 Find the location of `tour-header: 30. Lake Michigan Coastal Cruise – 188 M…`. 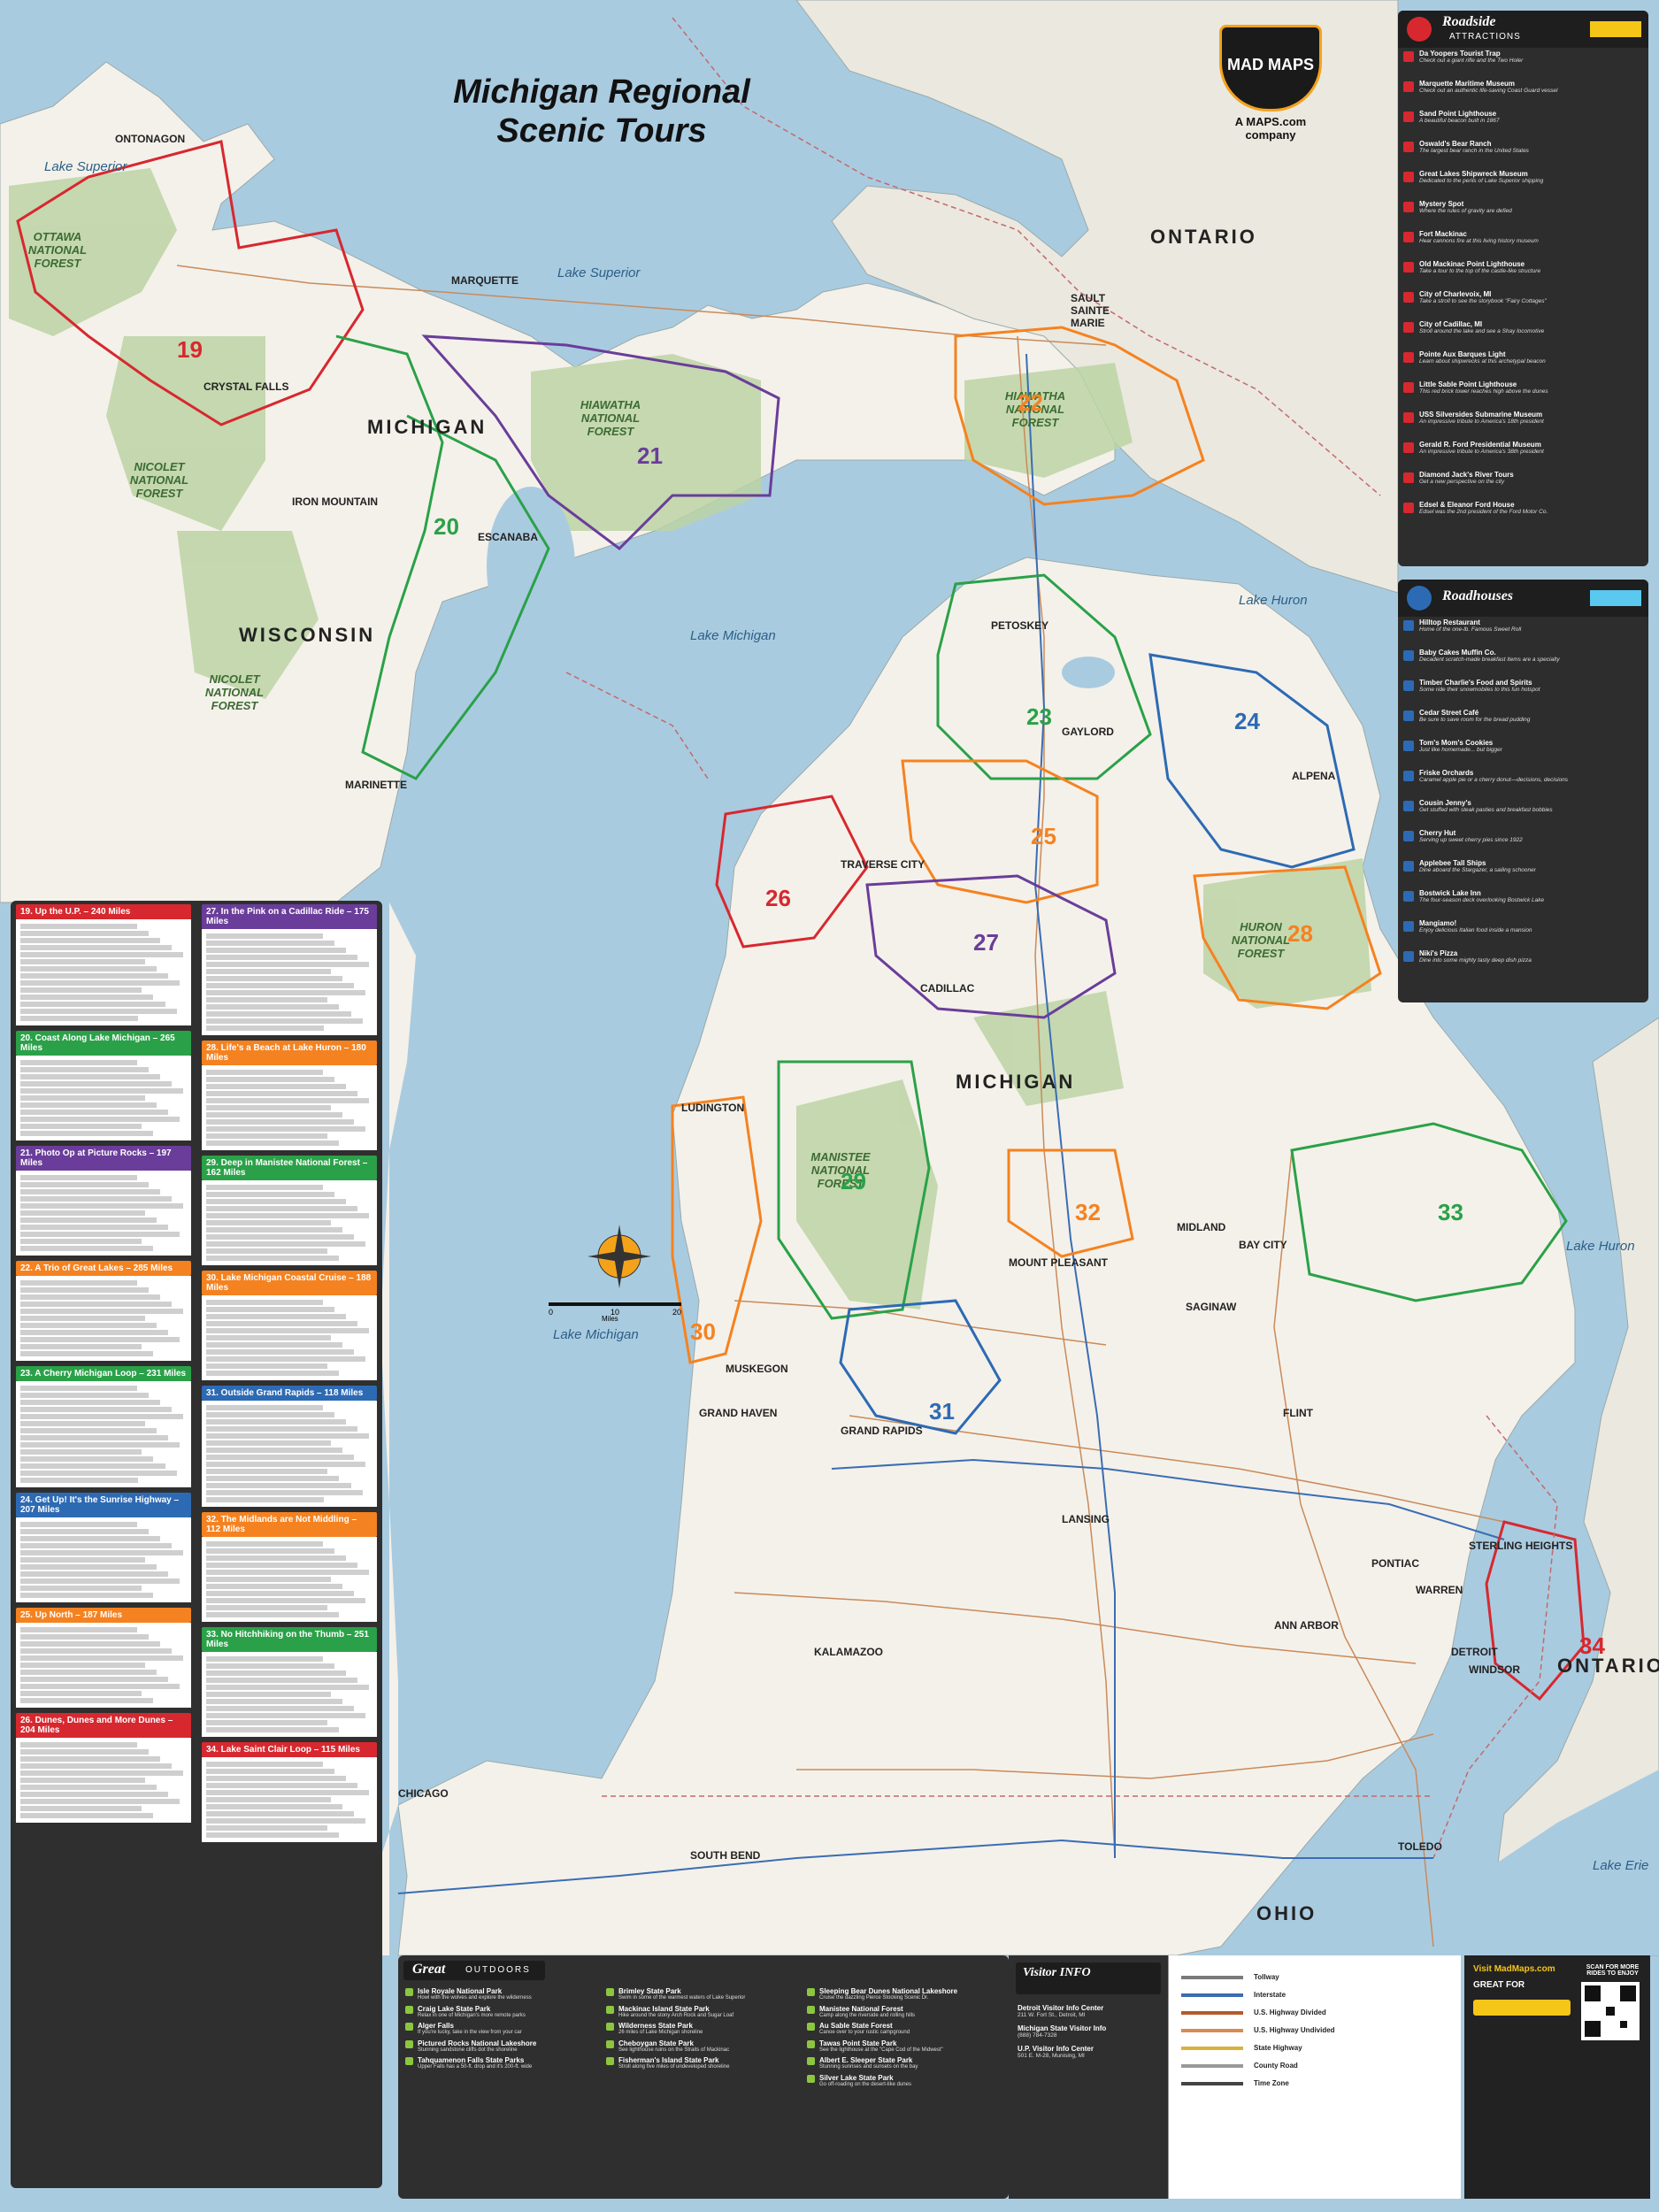

tour-header: 30. Lake Michigan Coastal Cruise – 188 M… is located at coordinates (290, 1283).